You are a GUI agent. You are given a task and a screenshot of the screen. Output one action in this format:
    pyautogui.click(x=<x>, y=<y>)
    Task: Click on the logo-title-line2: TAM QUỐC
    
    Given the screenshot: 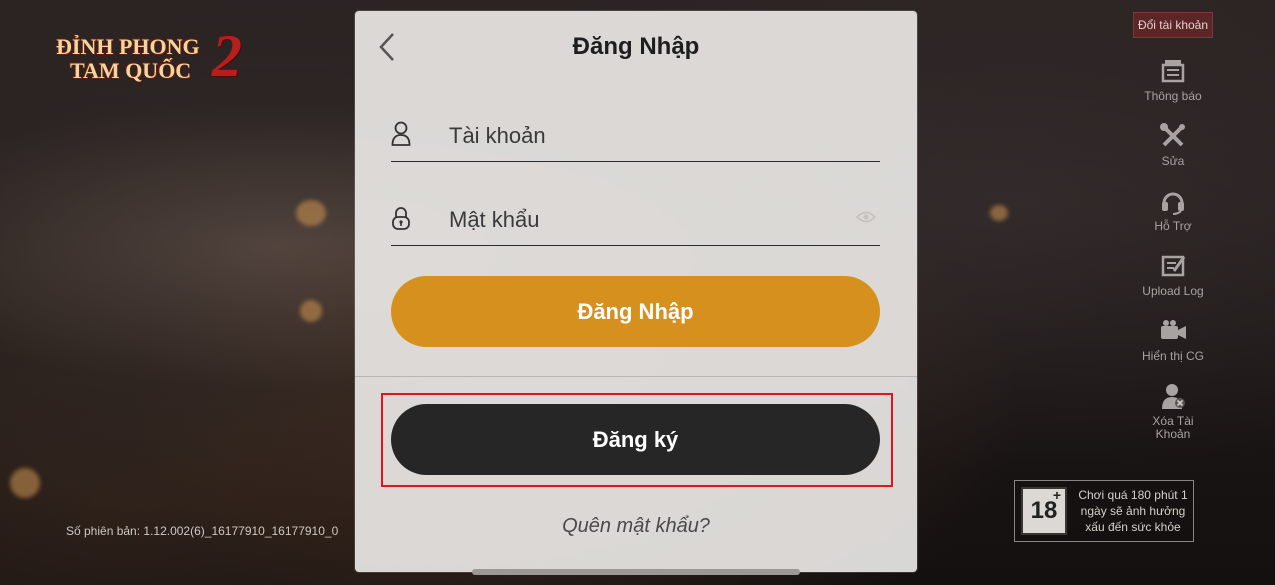 What is the action you would take?
    pyautogui.click(x=131, y=70)
    